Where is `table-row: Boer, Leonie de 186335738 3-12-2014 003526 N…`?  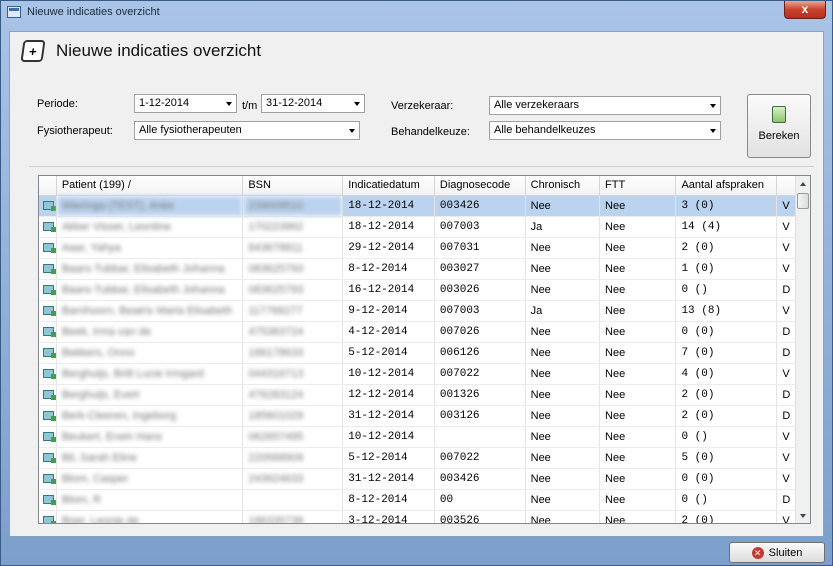 table-row: Boer, Leonie de 186335738 3-12-2014 003526 N… is located at coordinates (423, 516).